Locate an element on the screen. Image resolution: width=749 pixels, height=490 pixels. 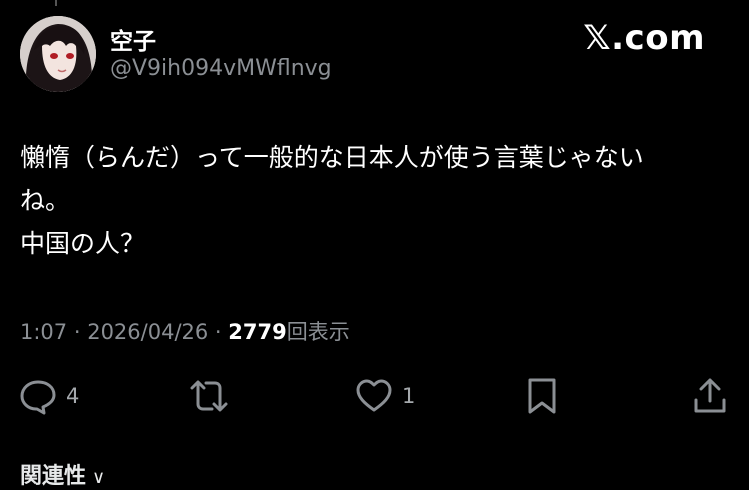
x-logo: 𝕏.com is located at coordinates (644, 38).